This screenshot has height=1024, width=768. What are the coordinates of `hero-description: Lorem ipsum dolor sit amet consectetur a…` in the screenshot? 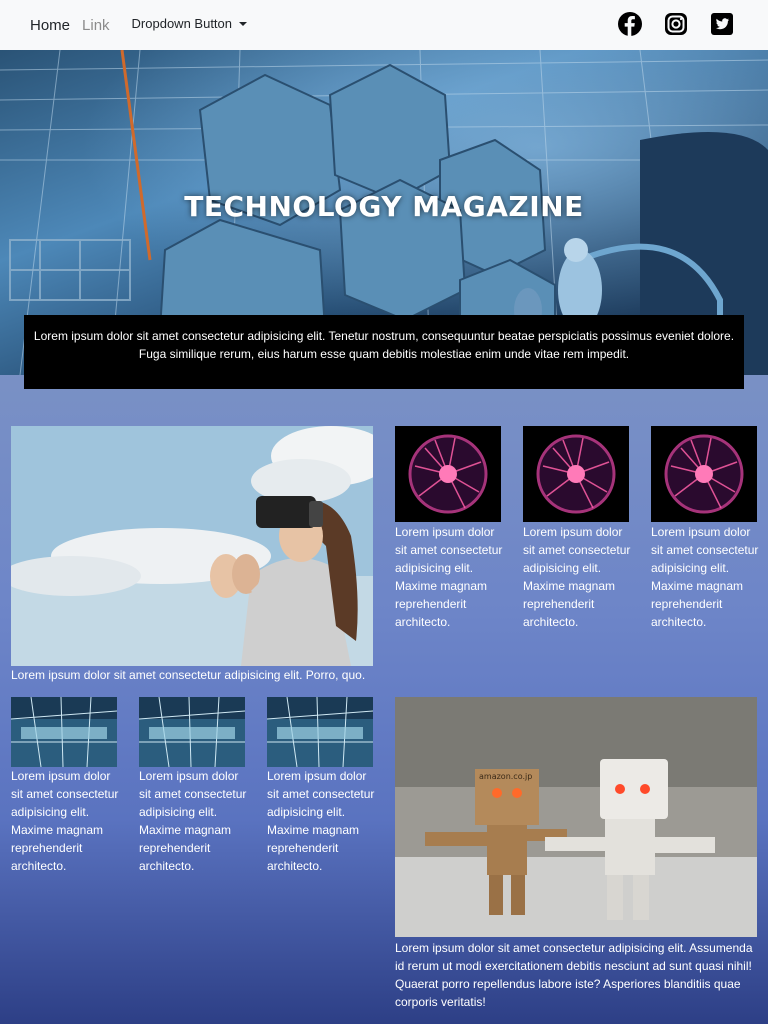 It's located at (384, 352).